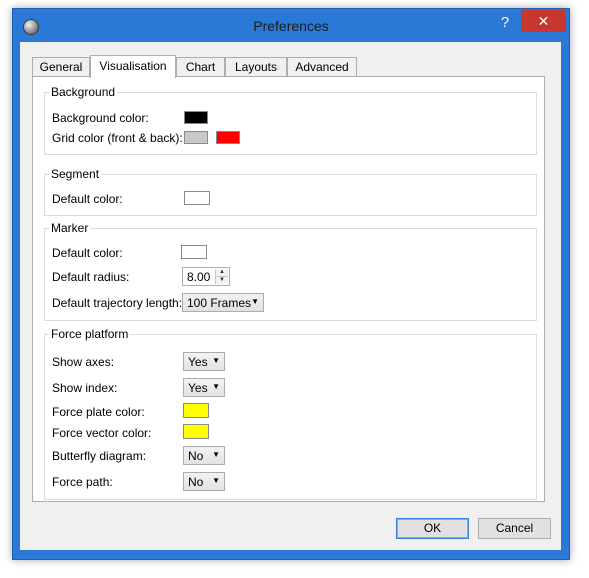 The width and height of the screenshot is (589, 578). Describe the element at coordinates (432, 528) in the screenshot. I see `ok-button: OK` at that location.